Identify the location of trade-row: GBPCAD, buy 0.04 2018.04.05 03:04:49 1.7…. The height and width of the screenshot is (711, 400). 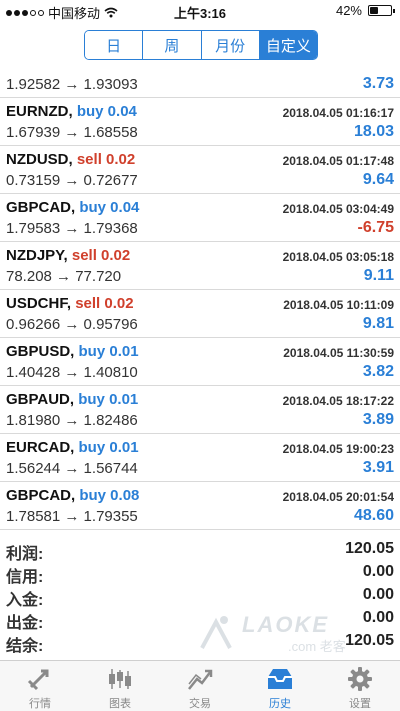
(200, 218).